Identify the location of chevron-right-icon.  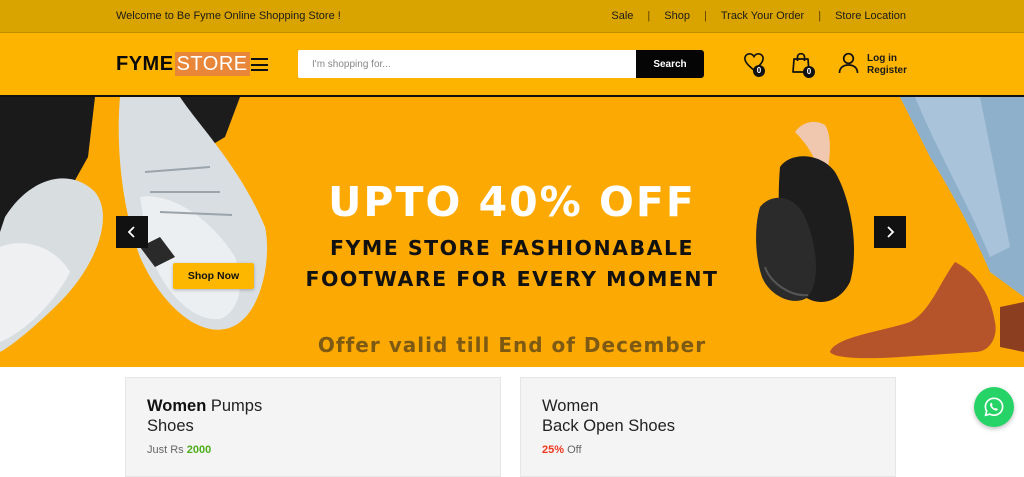
(891, 232).